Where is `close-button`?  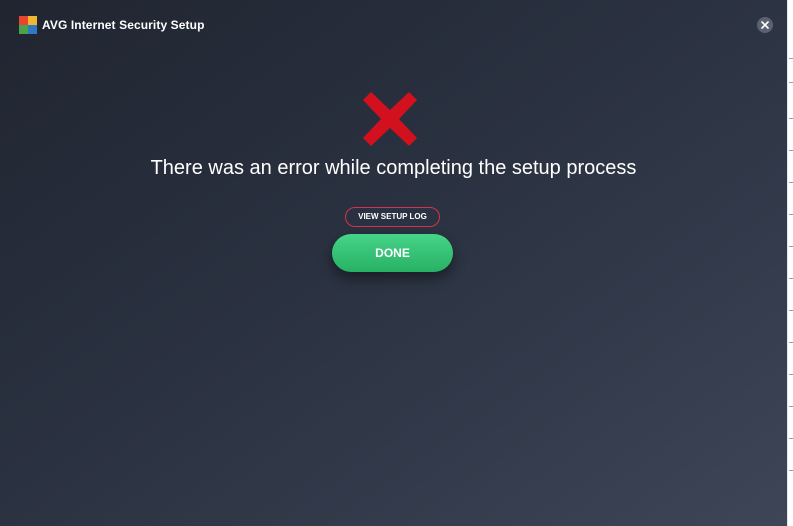
close-button is located at coordinates (765, 25).